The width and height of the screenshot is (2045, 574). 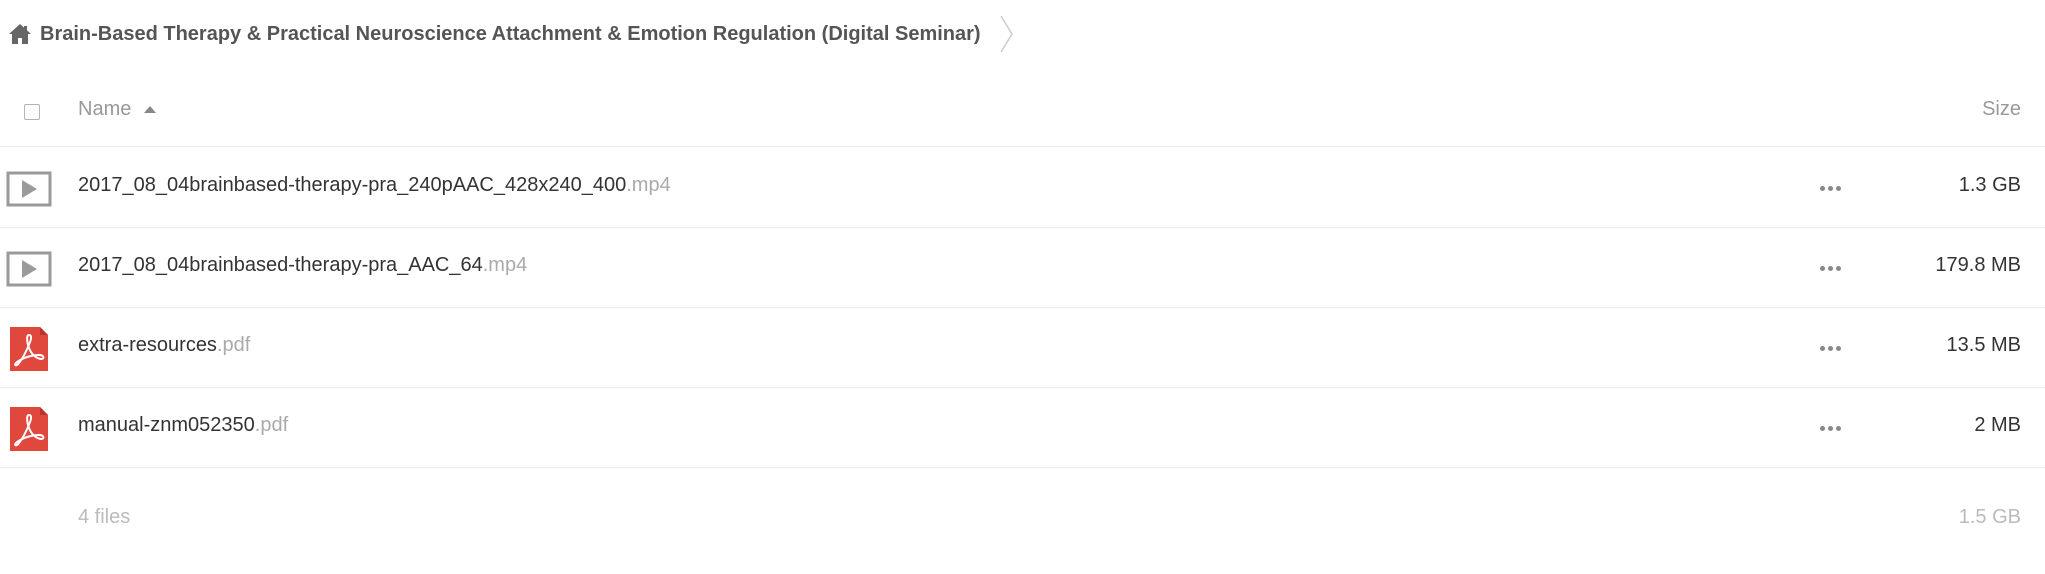 What do you see at coordinates (1997, 425) in the screenshot?
I see `file-size: 2 MB` at bounding box center [1997, 425].